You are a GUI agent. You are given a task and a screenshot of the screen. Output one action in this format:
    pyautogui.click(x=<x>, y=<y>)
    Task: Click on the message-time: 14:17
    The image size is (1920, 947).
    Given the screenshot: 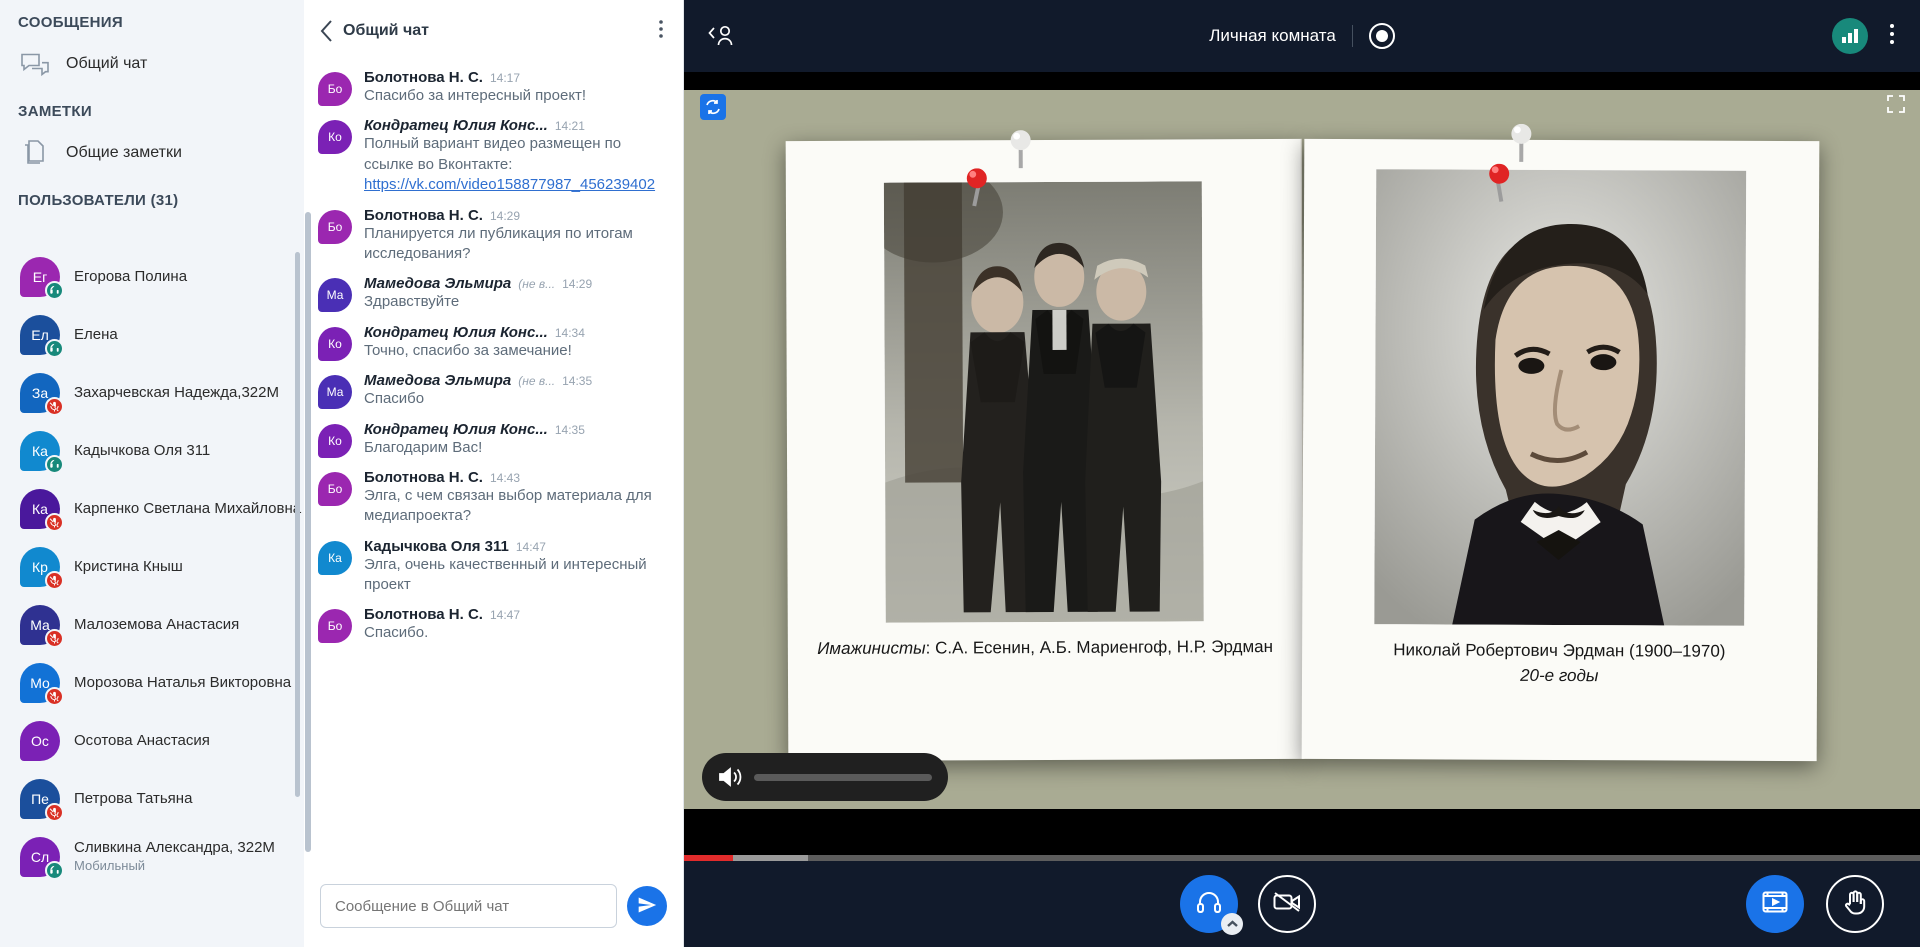 What is the action you would take?
    pyautogui.click(x=504, y=78)
    